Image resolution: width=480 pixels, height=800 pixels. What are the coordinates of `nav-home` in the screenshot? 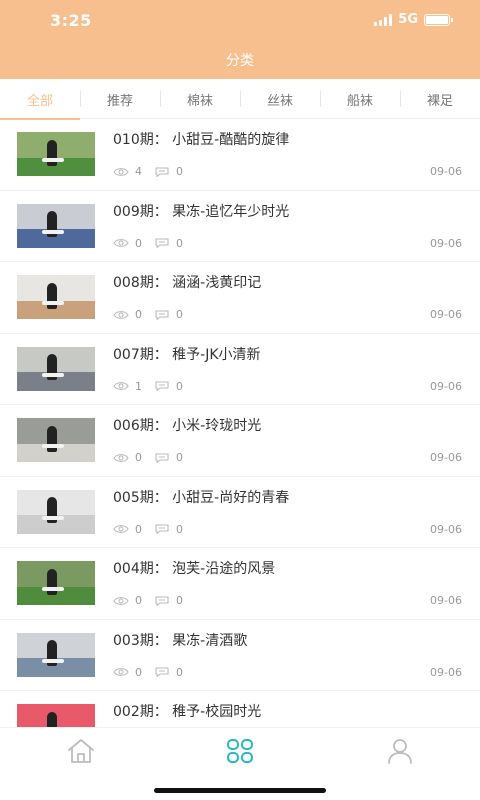 It's located at (81, 751).